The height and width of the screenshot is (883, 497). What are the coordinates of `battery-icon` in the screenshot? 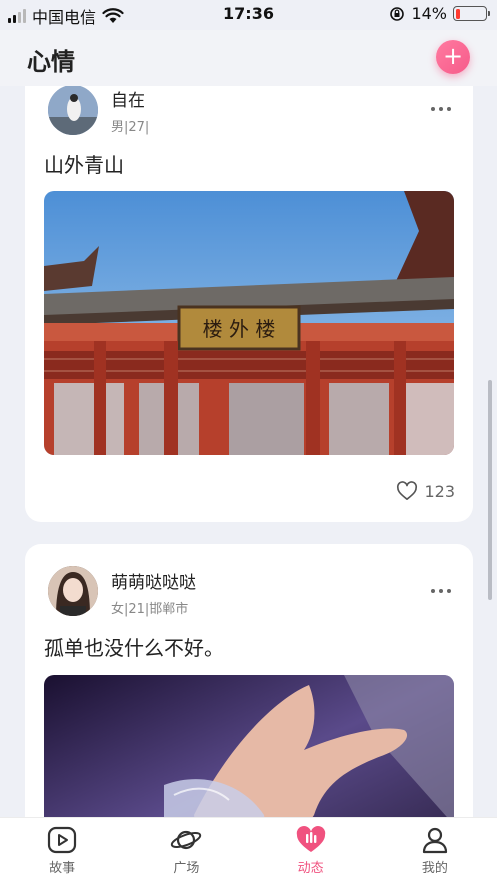 It's located at (471, 13).